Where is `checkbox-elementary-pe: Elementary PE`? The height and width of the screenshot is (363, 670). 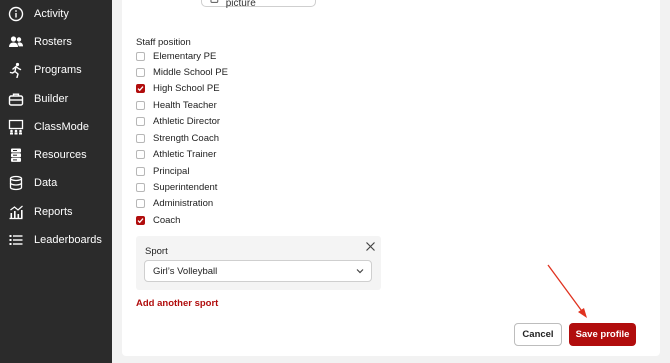
checkbox-elementary-pe: Elementary PE is located at coordinates (176, 56).